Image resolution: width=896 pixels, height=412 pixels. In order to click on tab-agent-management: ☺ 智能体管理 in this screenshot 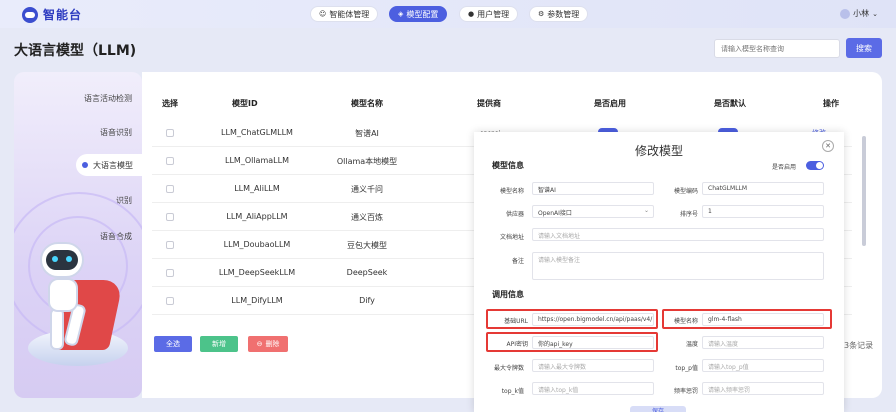, I will do `click(344, 14)`.